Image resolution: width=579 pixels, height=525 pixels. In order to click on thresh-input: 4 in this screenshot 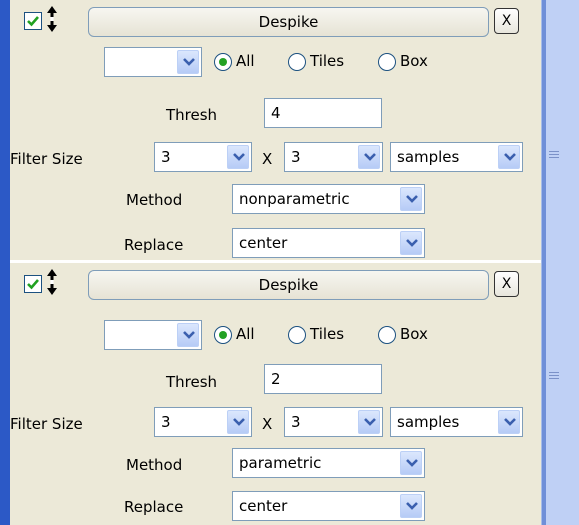, I will do `click(323, 113)`.